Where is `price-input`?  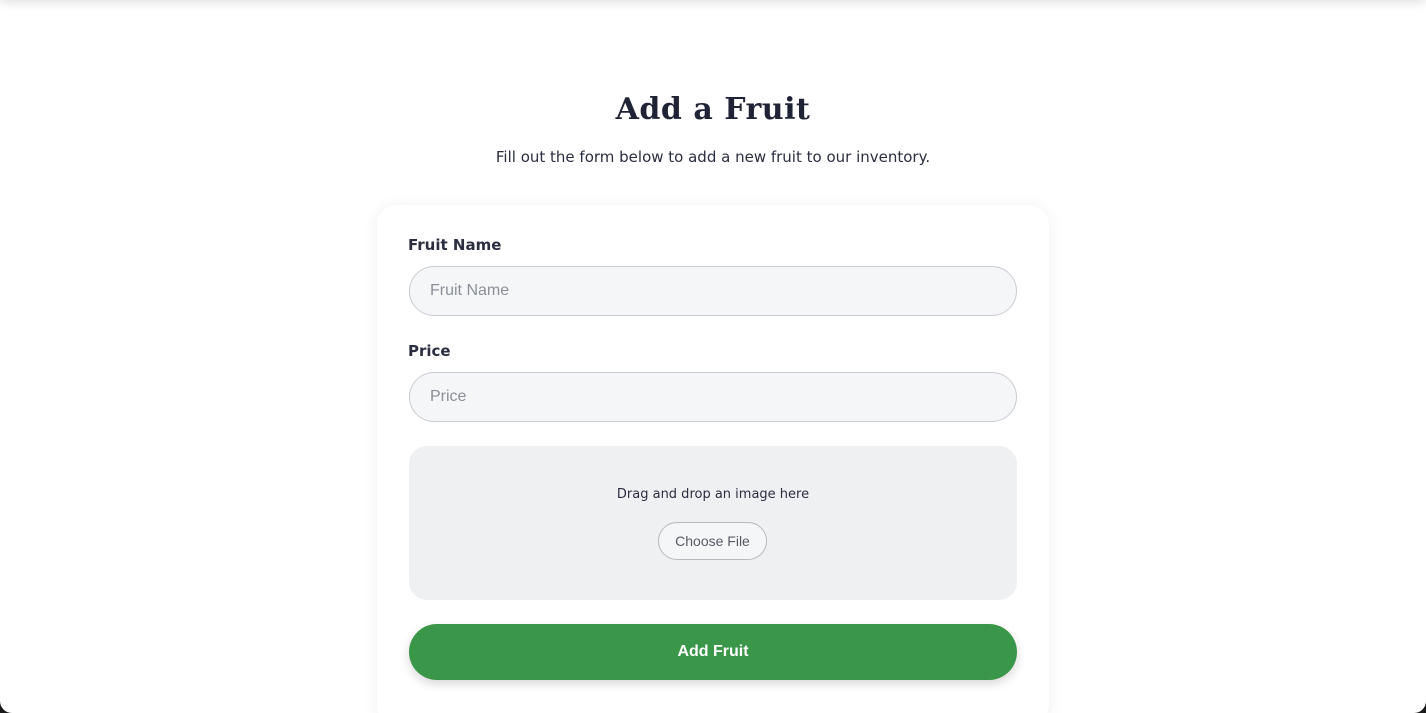
price-input is located at coordinates (713, 397).